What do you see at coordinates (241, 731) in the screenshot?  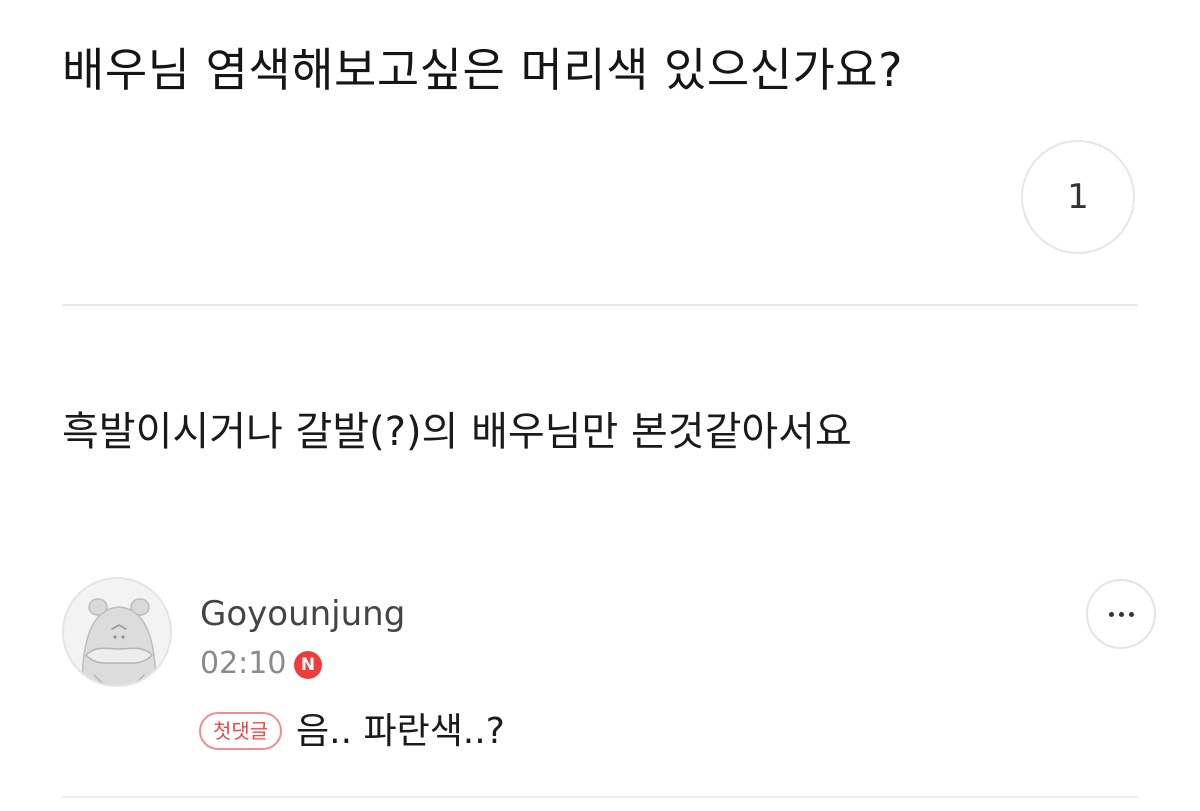 I see `first-comment-tag: 첫댓글` at bounding box center [241, 731].